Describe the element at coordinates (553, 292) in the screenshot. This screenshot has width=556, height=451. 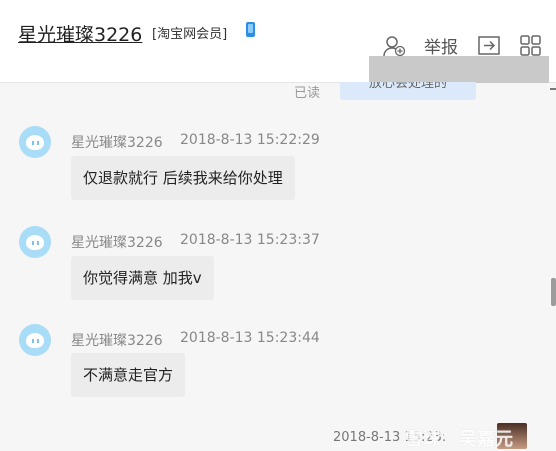
I see `scrollbar-thumb` at that location.